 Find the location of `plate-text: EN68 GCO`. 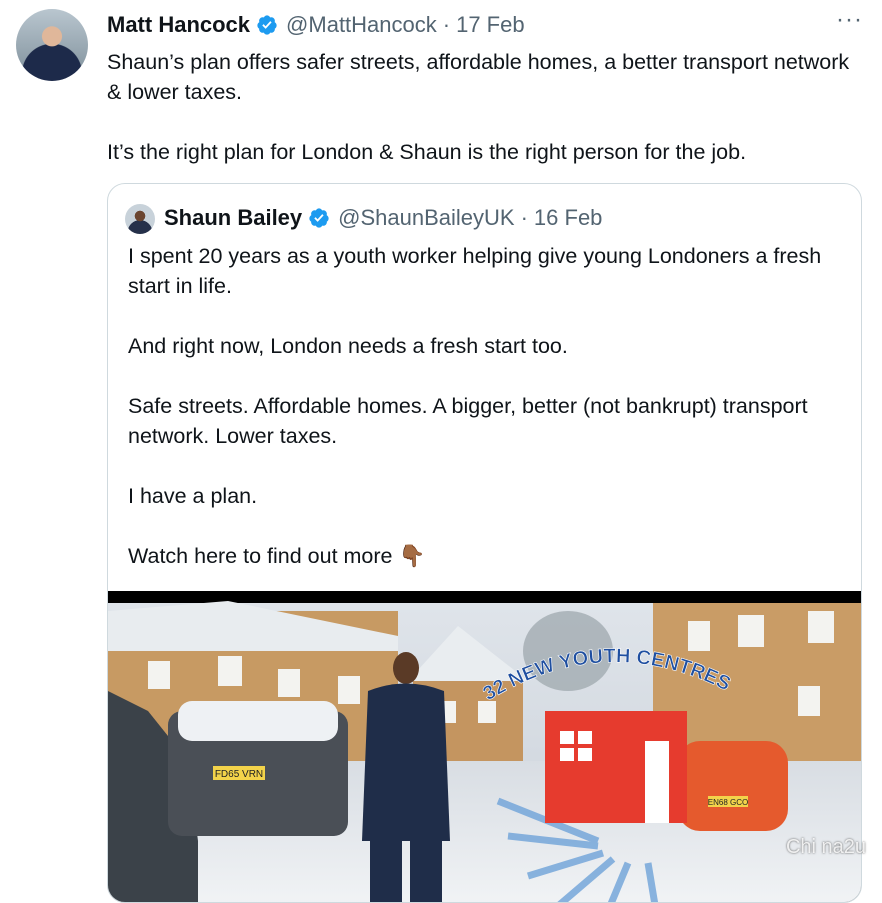

plate-text: EN68 GCO is located at coordinates (728, 802).